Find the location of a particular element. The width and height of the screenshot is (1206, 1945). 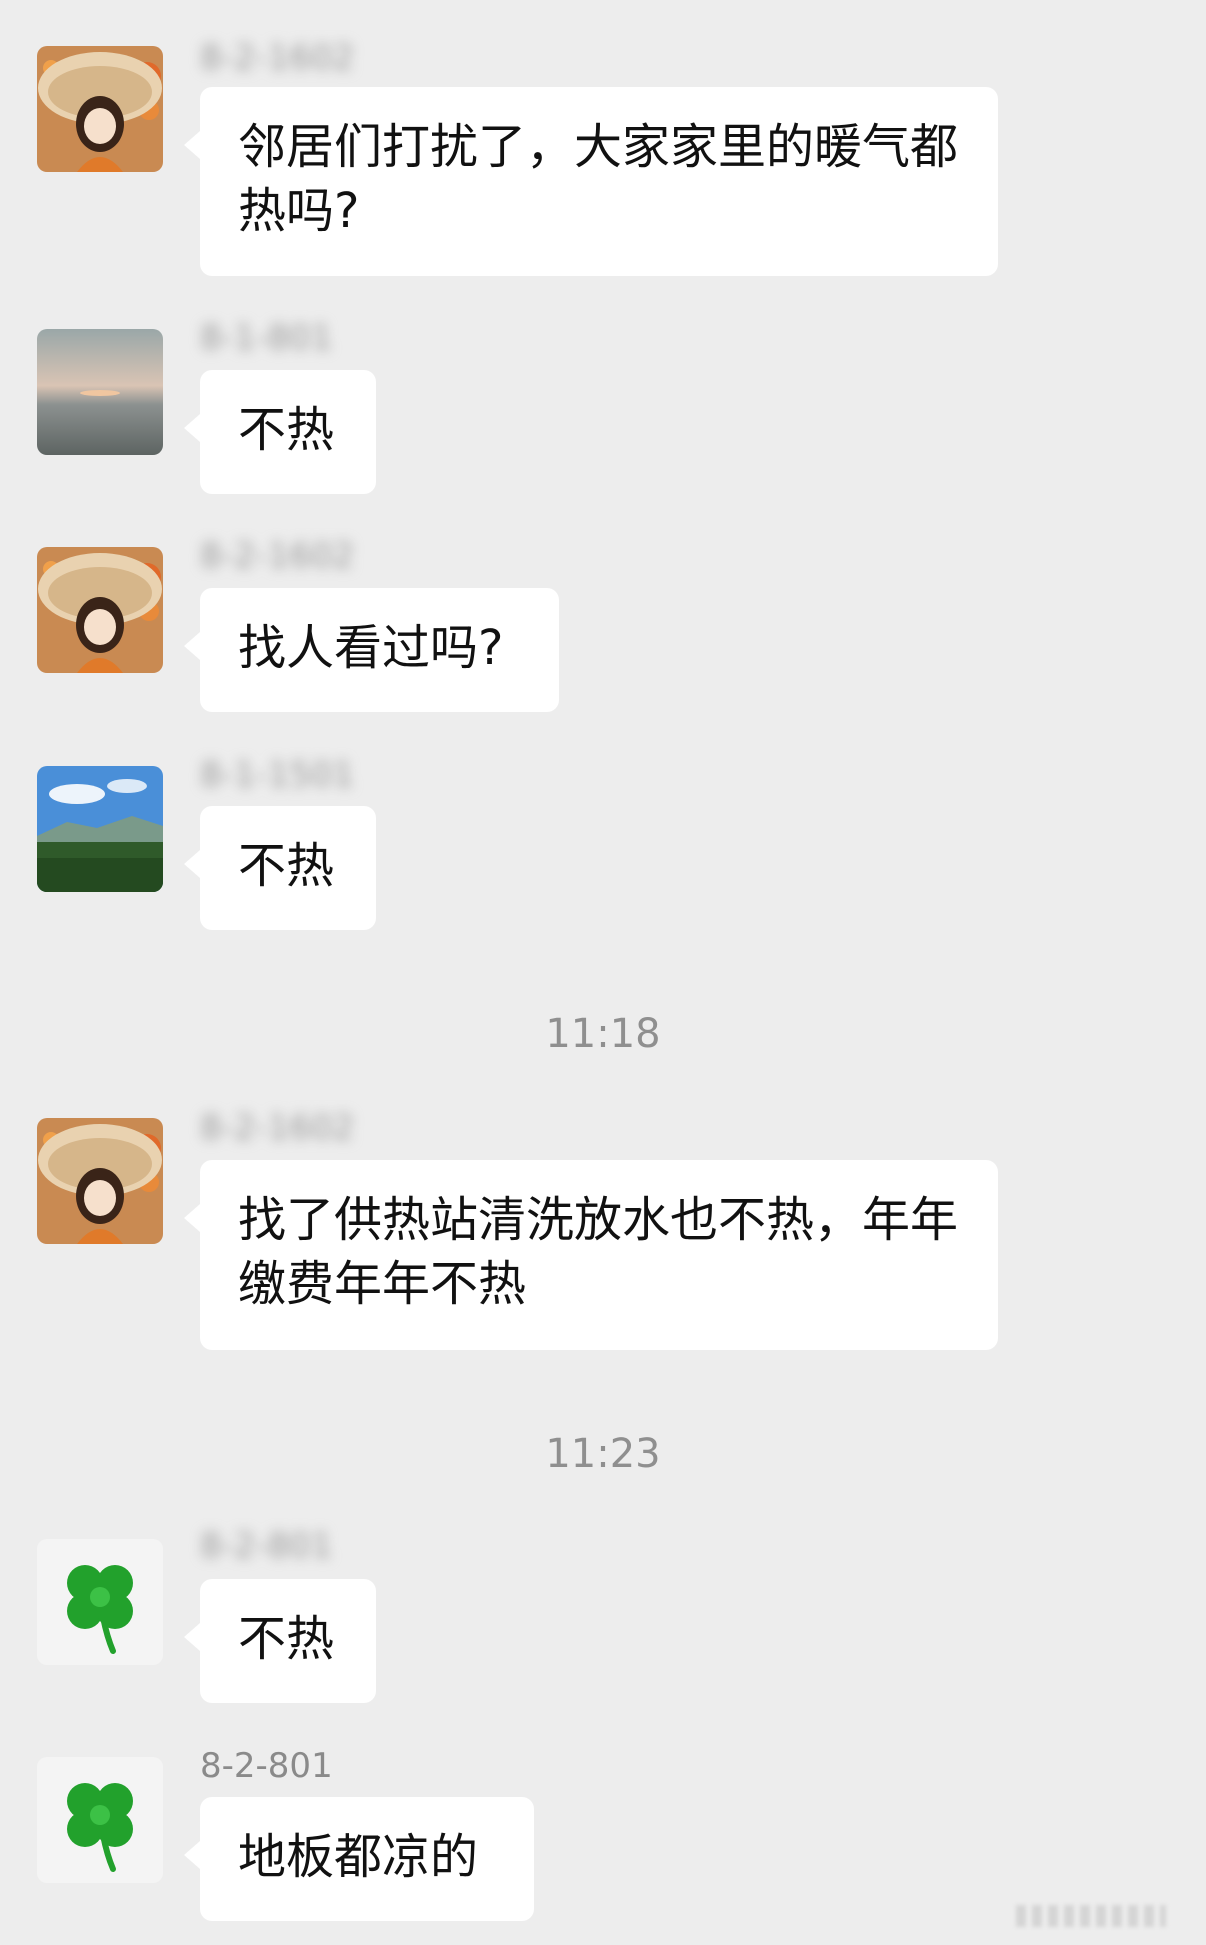

timestamp: 11:18 is located at coordinates (603, 1034).